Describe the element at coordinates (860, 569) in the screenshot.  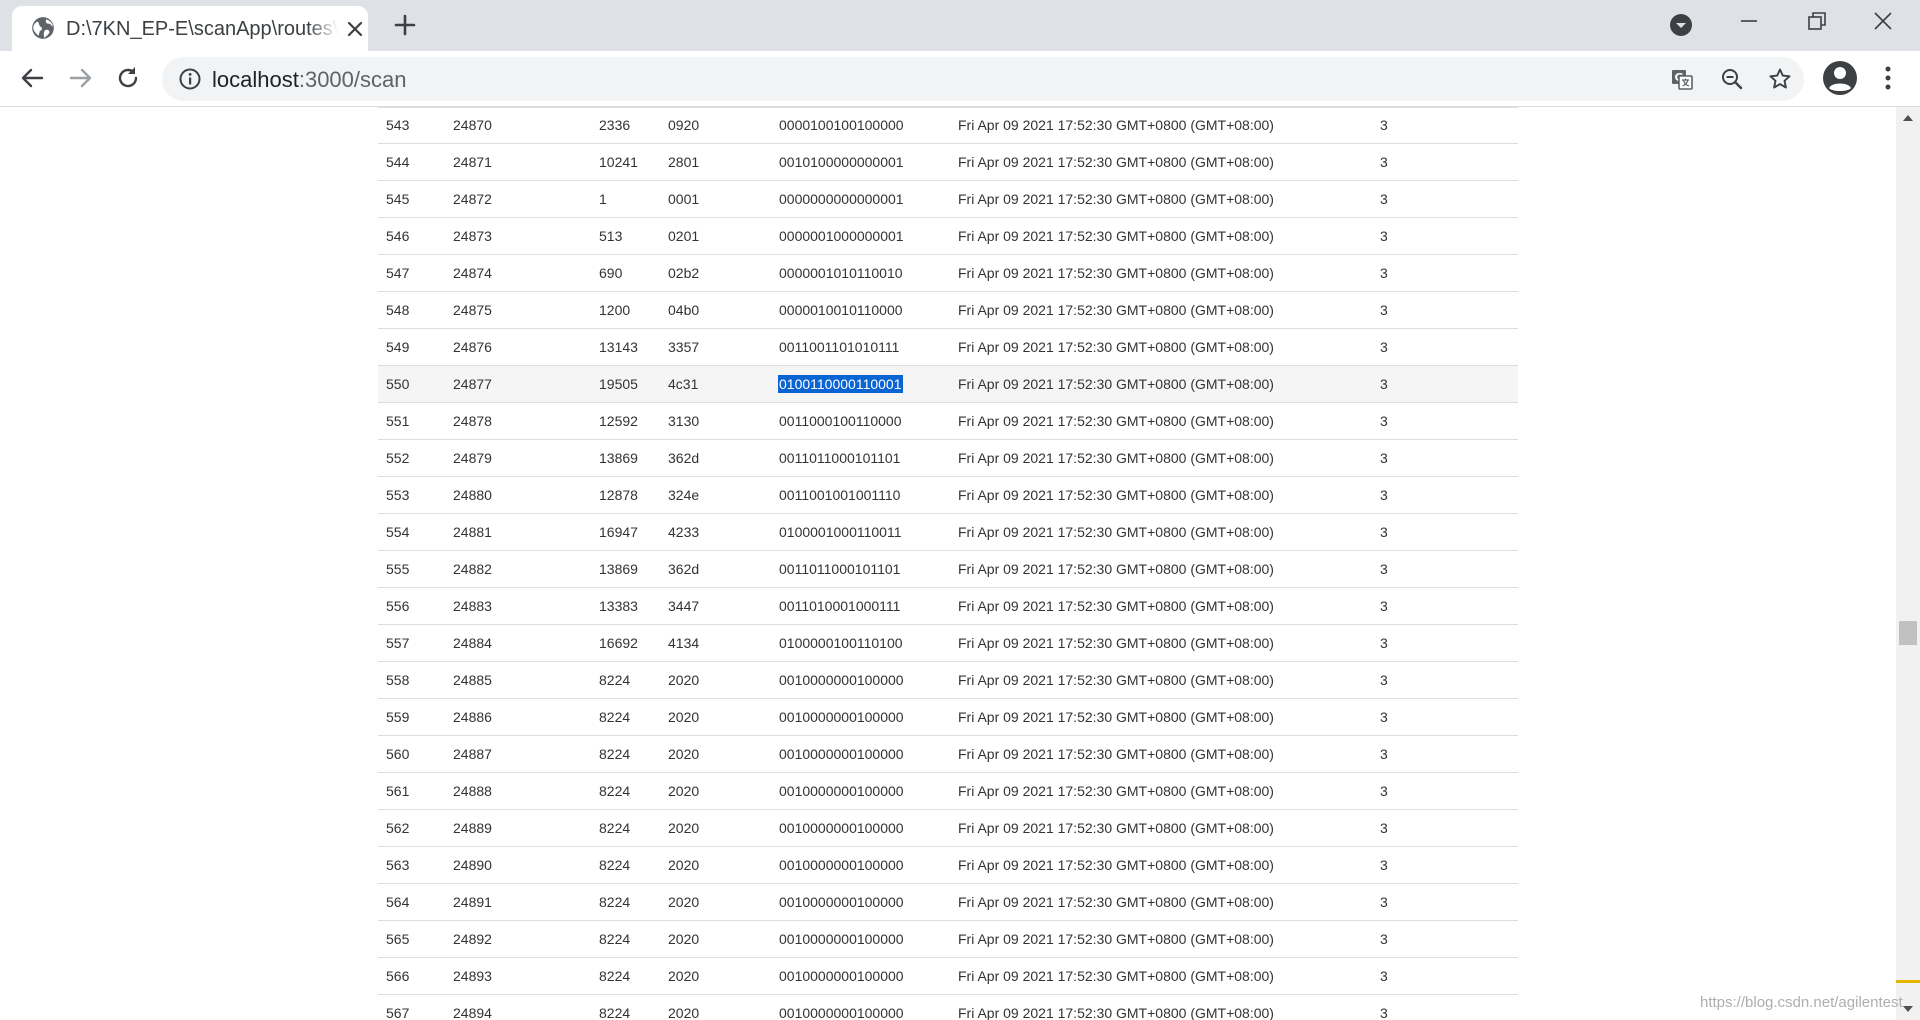
I see `cell-binary-value: 0011011000101101` at that location.